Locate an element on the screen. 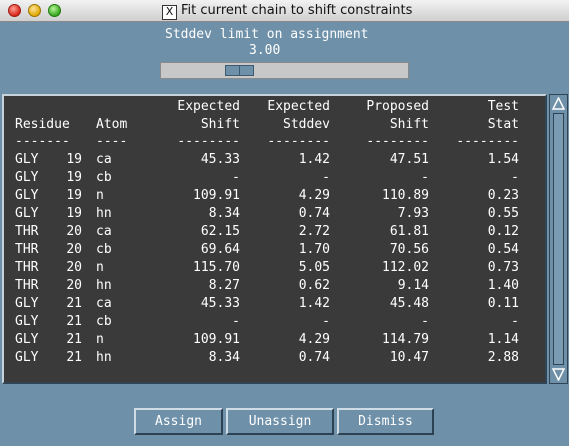 The height and width of the screenshot is (446, 569). header-test-stat-1: Test is located at coordinates (503, 106).